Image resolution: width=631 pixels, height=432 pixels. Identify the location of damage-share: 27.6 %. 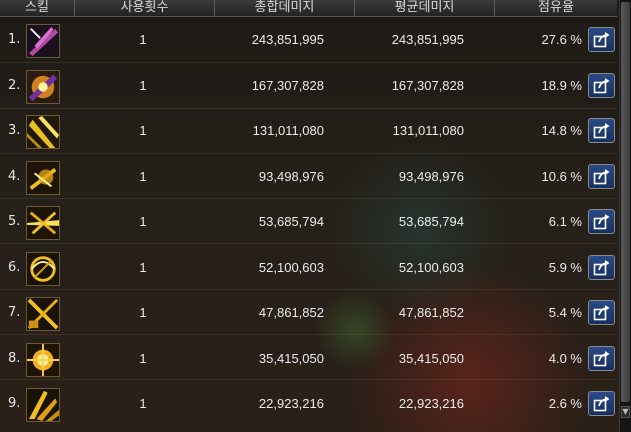
(561, 39).